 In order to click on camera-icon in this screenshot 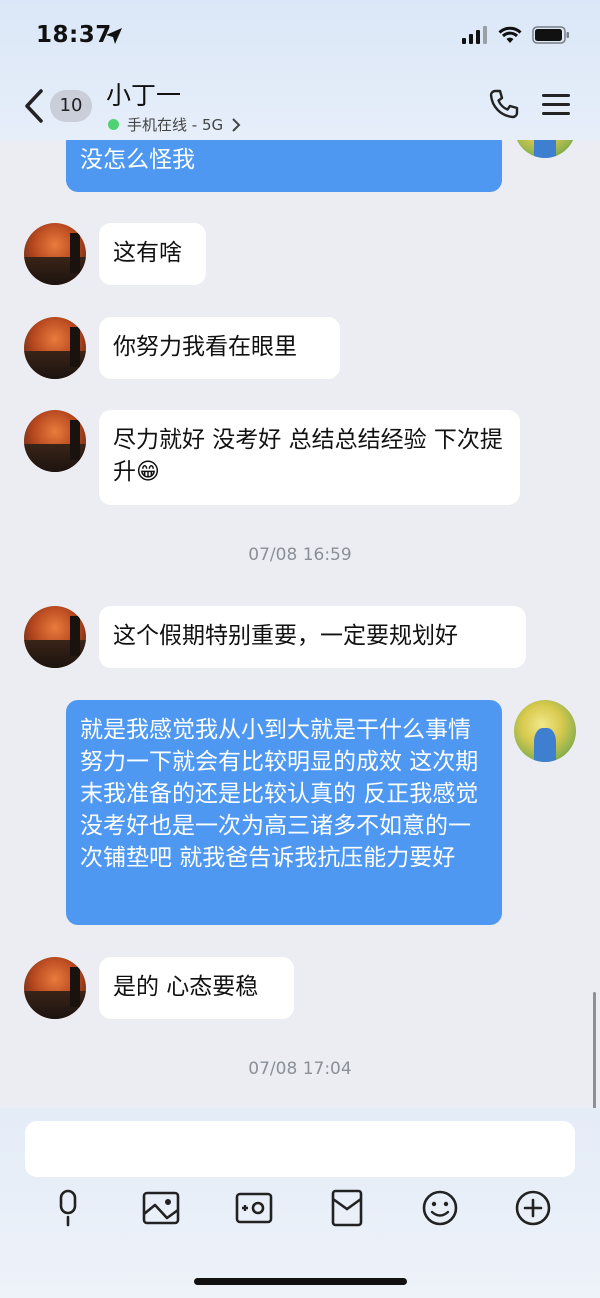, I will do `click(254, 1208)`.